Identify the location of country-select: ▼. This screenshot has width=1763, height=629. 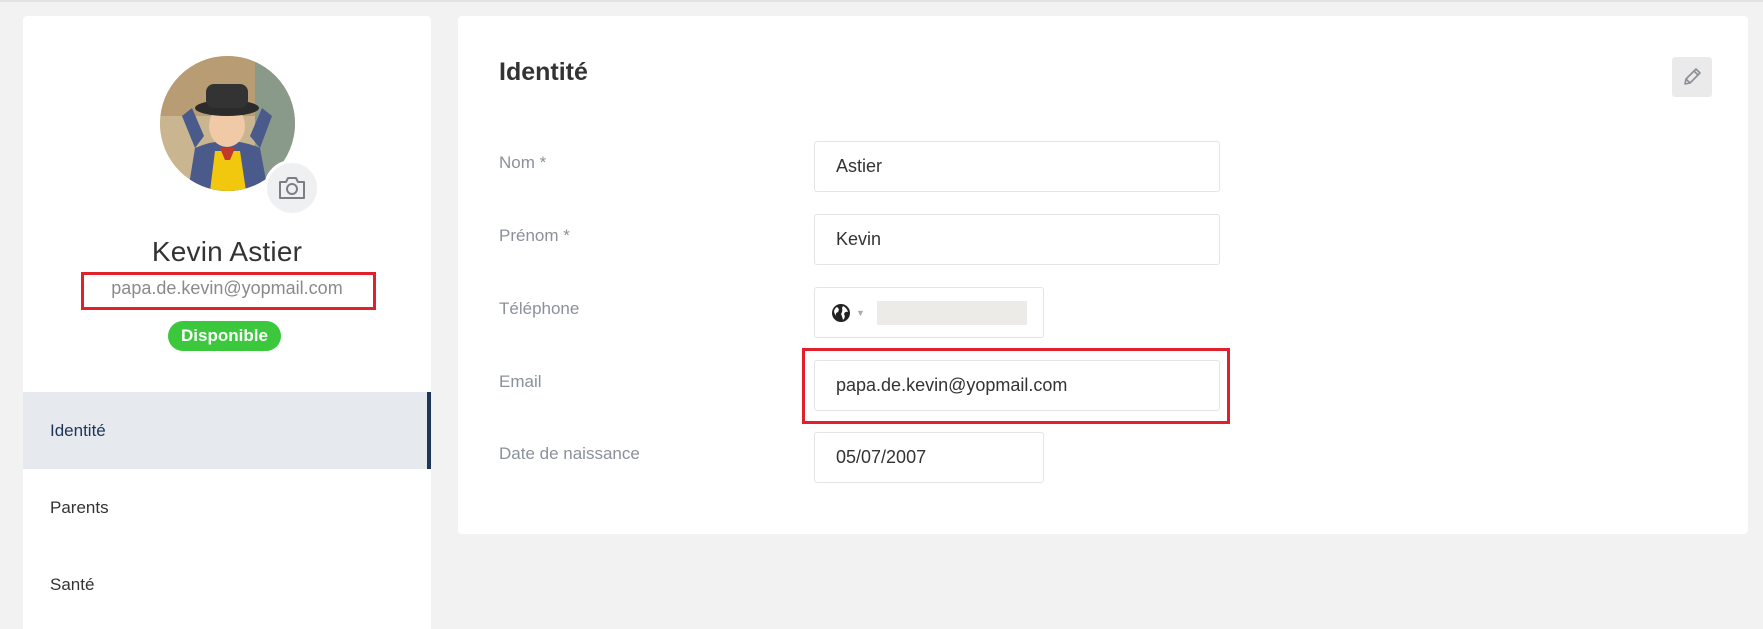
(848, 313).